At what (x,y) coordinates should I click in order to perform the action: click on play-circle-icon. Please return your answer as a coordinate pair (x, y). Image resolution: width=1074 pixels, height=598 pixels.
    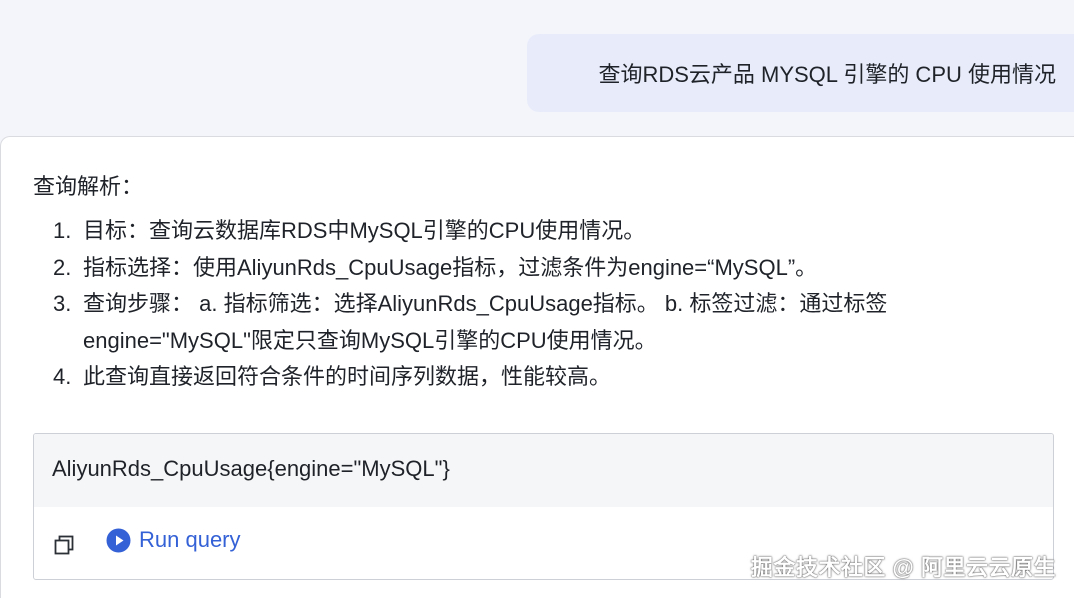
    Looking at the image, I should click on (118, 540).